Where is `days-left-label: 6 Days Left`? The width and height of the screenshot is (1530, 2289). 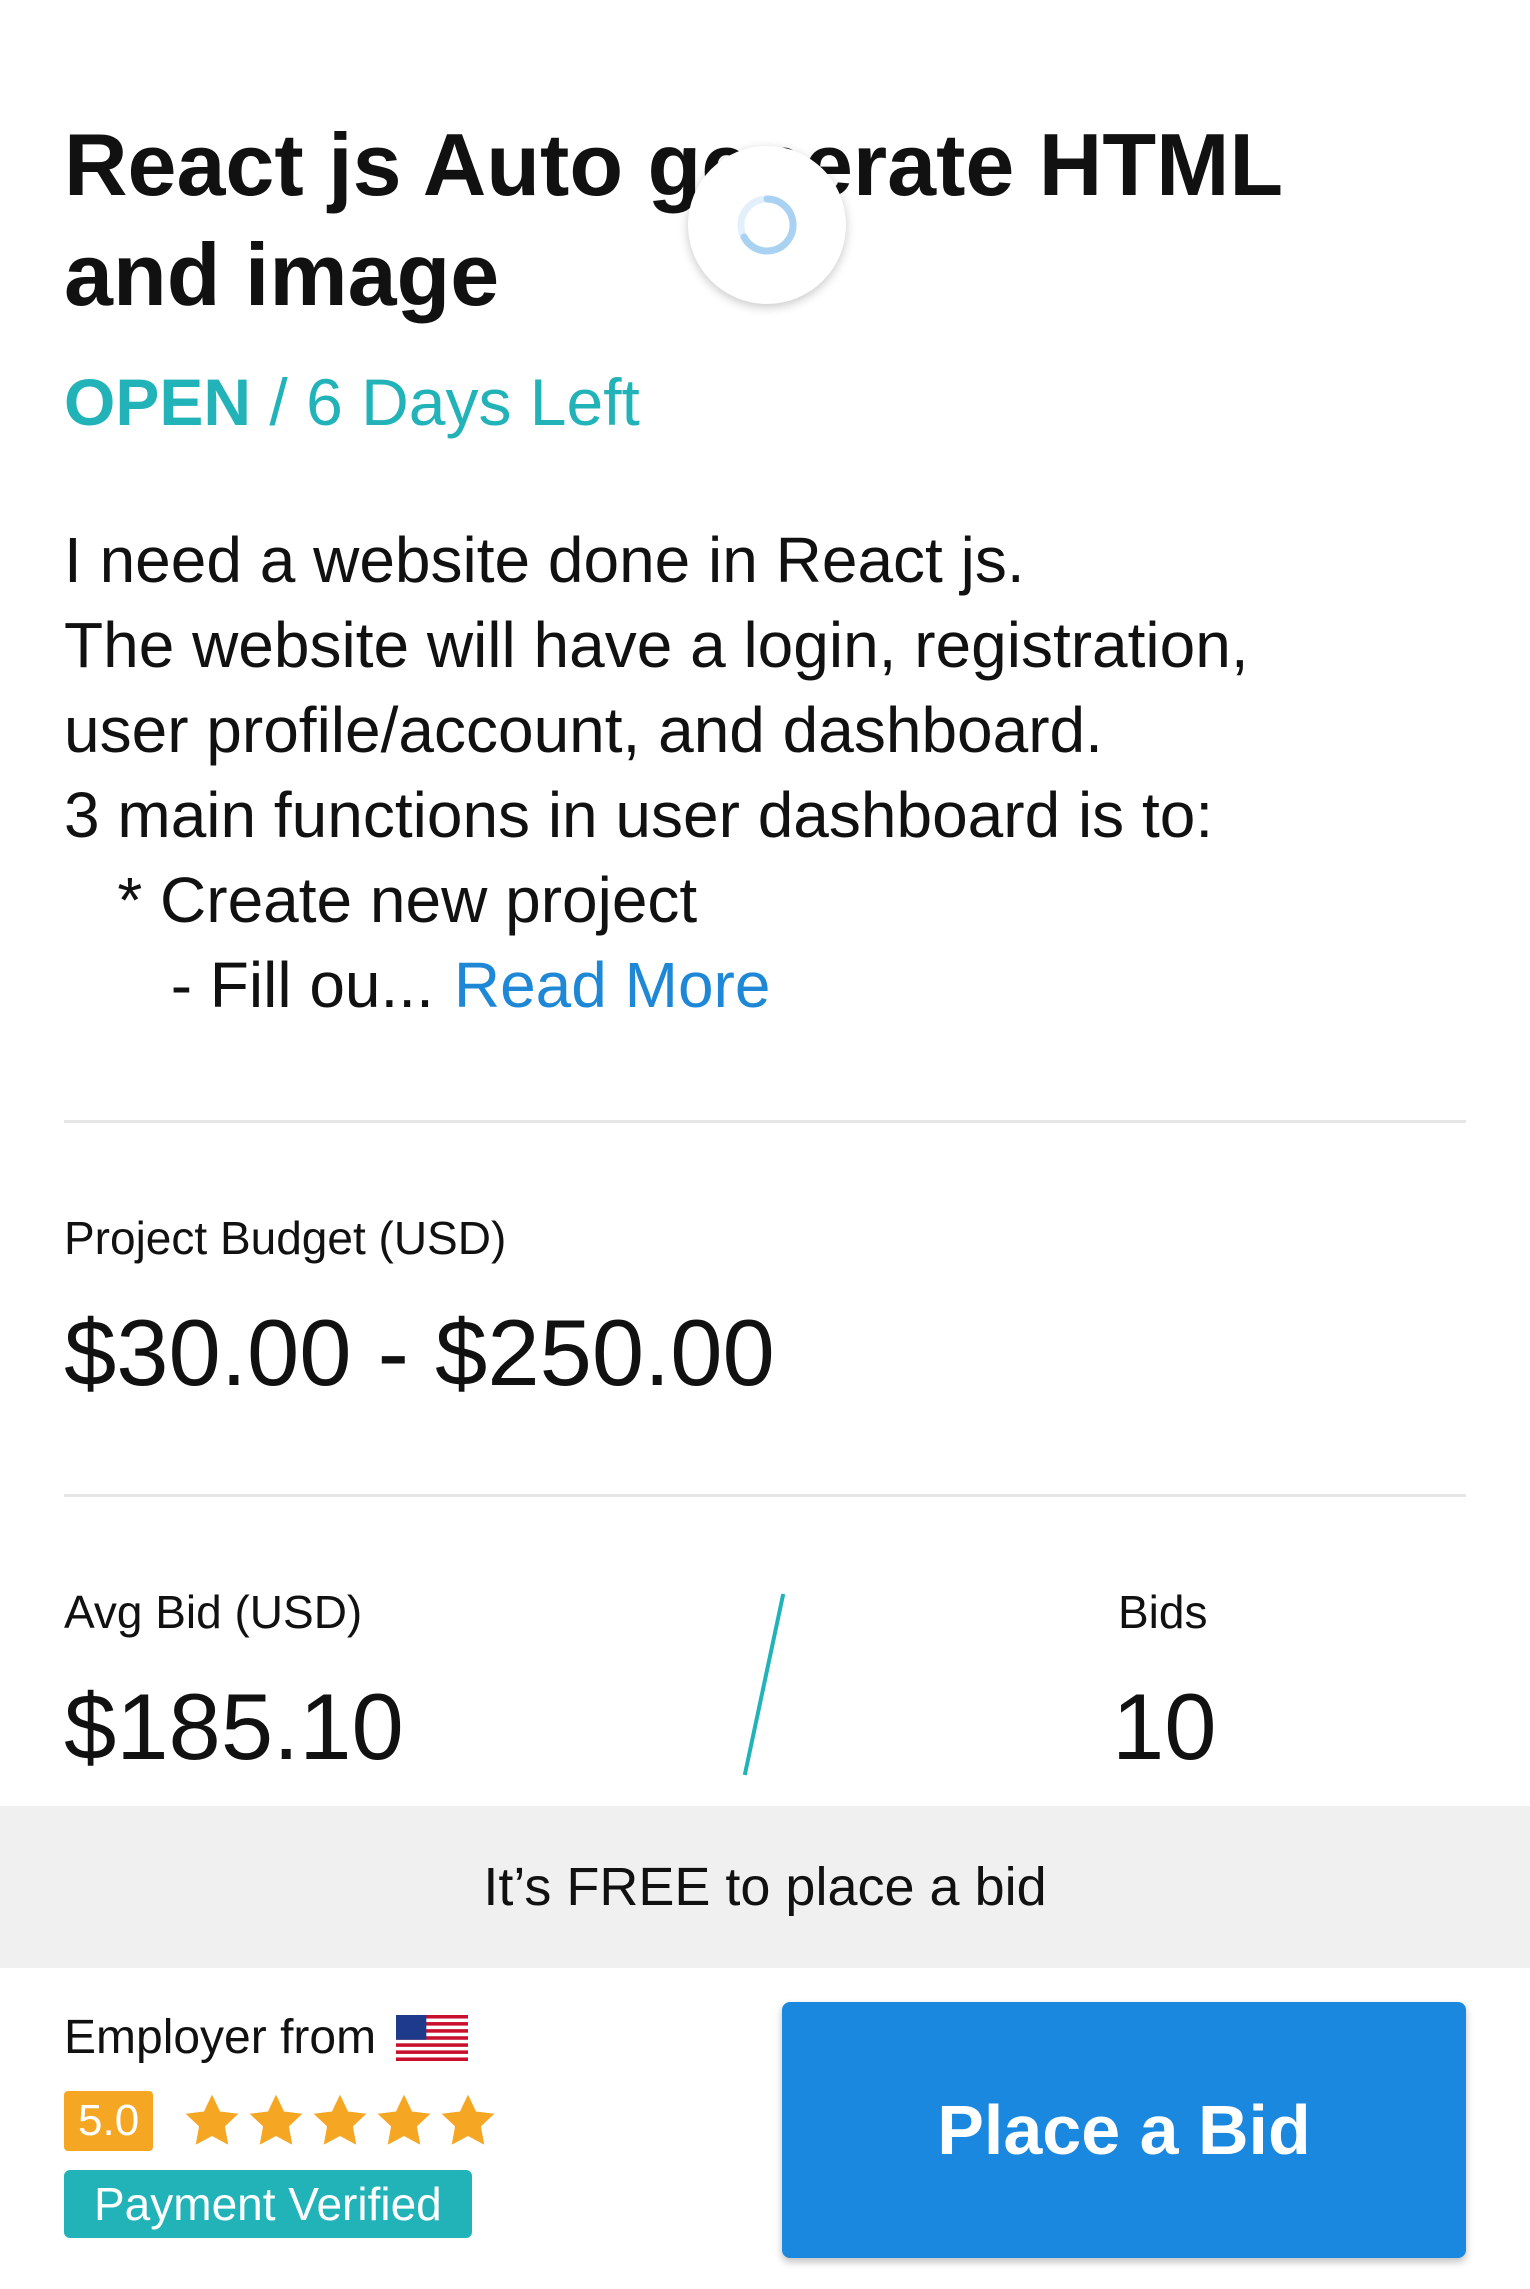 days-left-label: 6 Days Left is located at coordinates (473, 402).